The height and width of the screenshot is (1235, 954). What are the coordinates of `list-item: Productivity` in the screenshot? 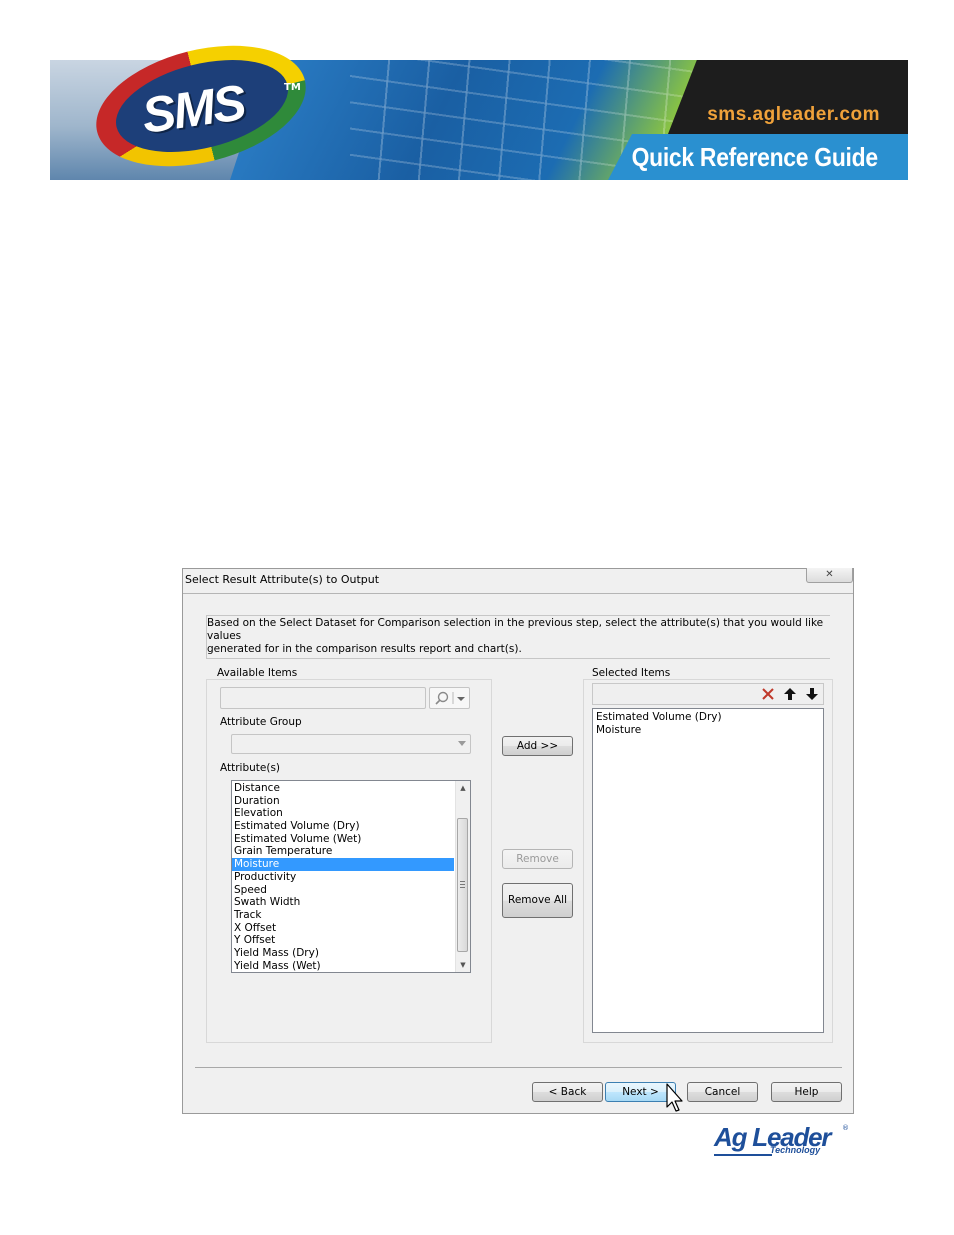 It's located at (343, 877).